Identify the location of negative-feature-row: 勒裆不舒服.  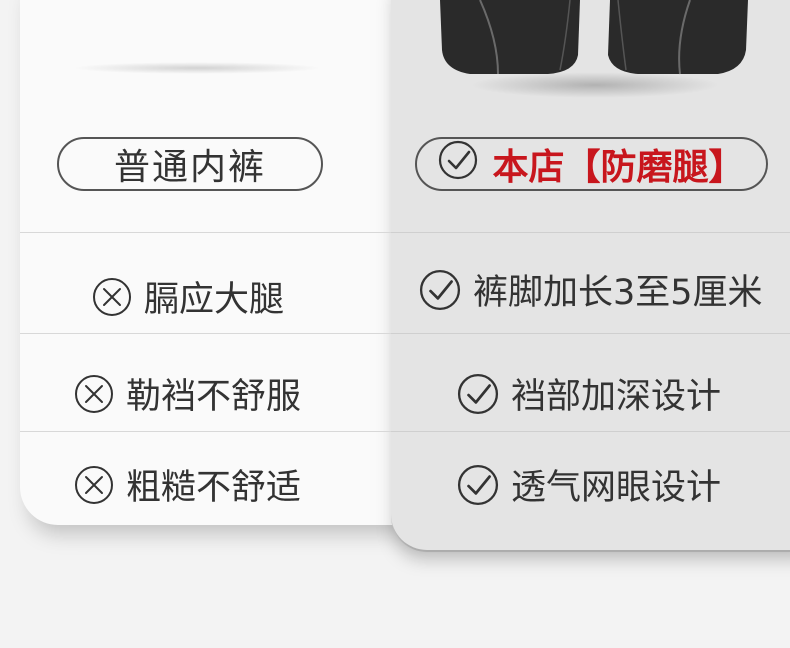
(187, 393).